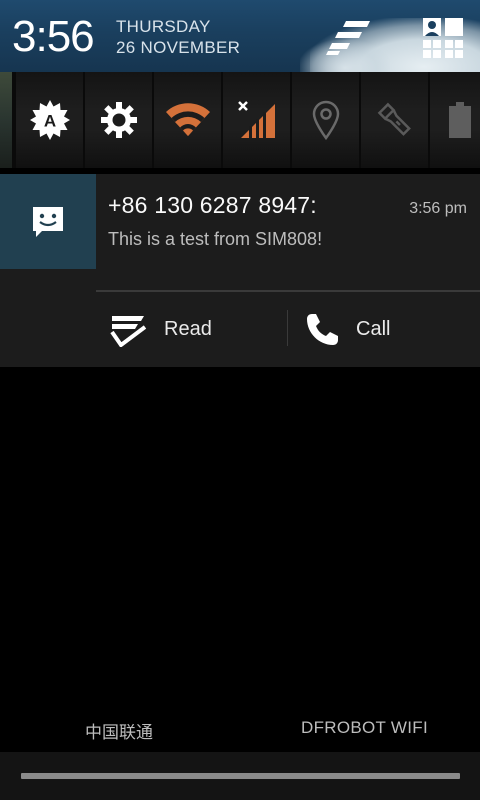 The image size is (480, 800). I want to click on qs-tile-settings, so click(118, 120).